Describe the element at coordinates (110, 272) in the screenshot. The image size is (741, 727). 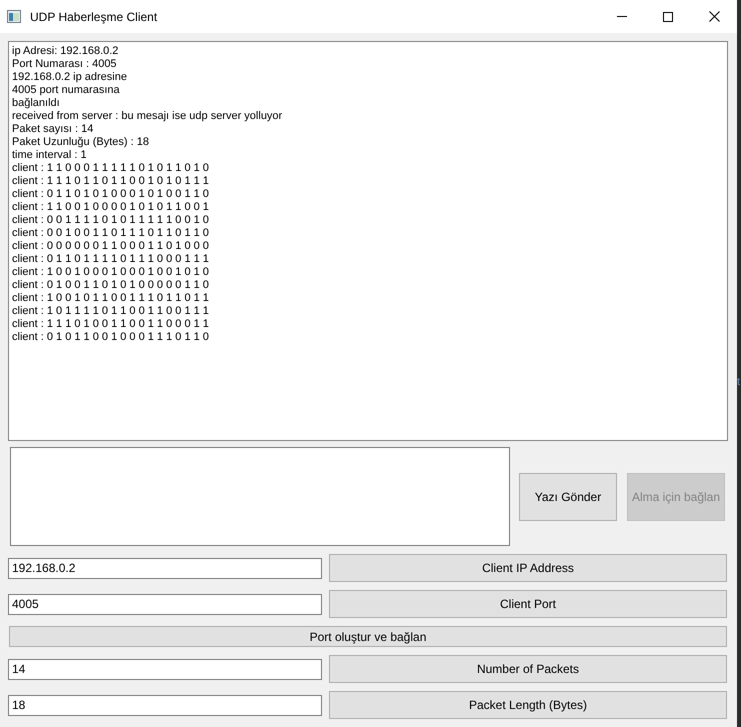
I see `log-line: client : 1 0 0 1 0 0 0 1 0 0 0 1 0 0 1 0 1 0` at that location.